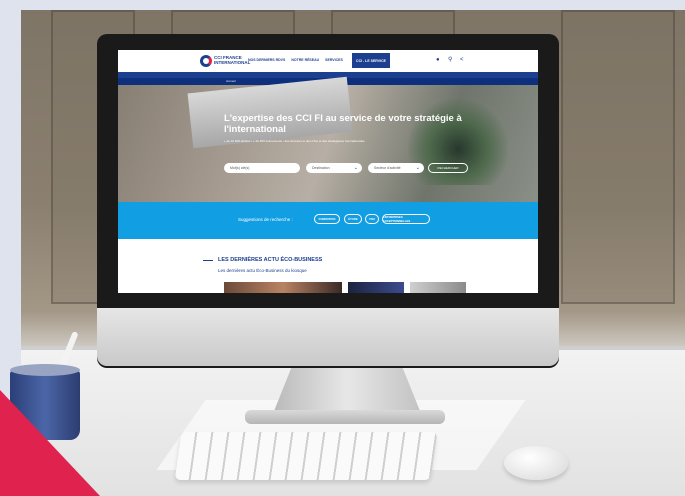  I want to click on suggestion-chip: VIVA, so click(372, 219).